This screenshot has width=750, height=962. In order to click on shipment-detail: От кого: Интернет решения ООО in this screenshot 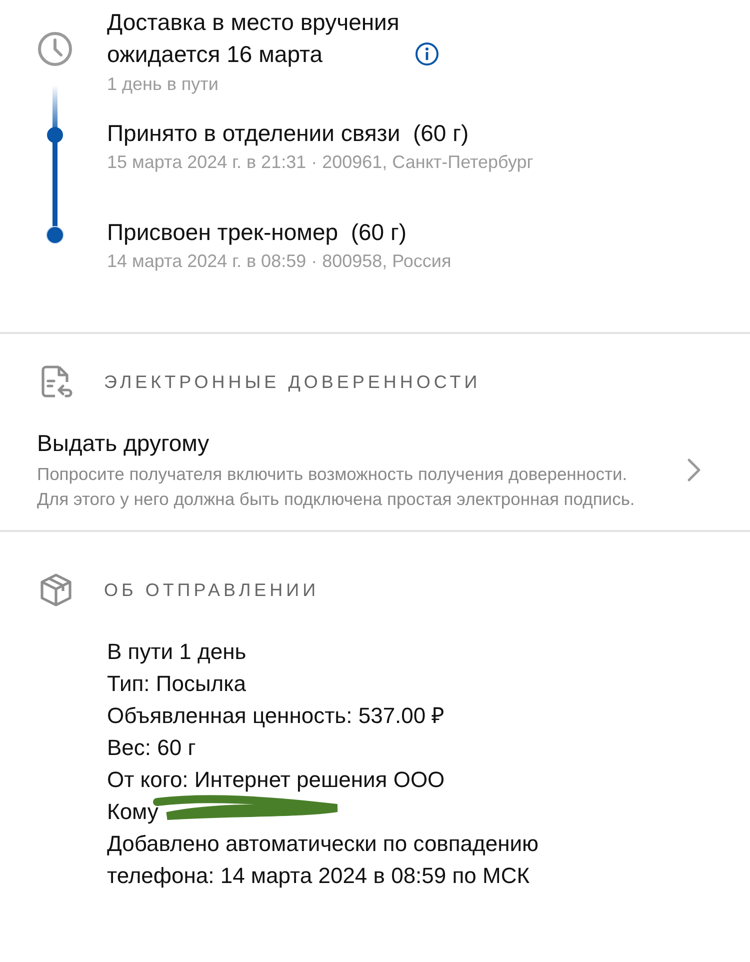, I will do `click(276, 779)`.